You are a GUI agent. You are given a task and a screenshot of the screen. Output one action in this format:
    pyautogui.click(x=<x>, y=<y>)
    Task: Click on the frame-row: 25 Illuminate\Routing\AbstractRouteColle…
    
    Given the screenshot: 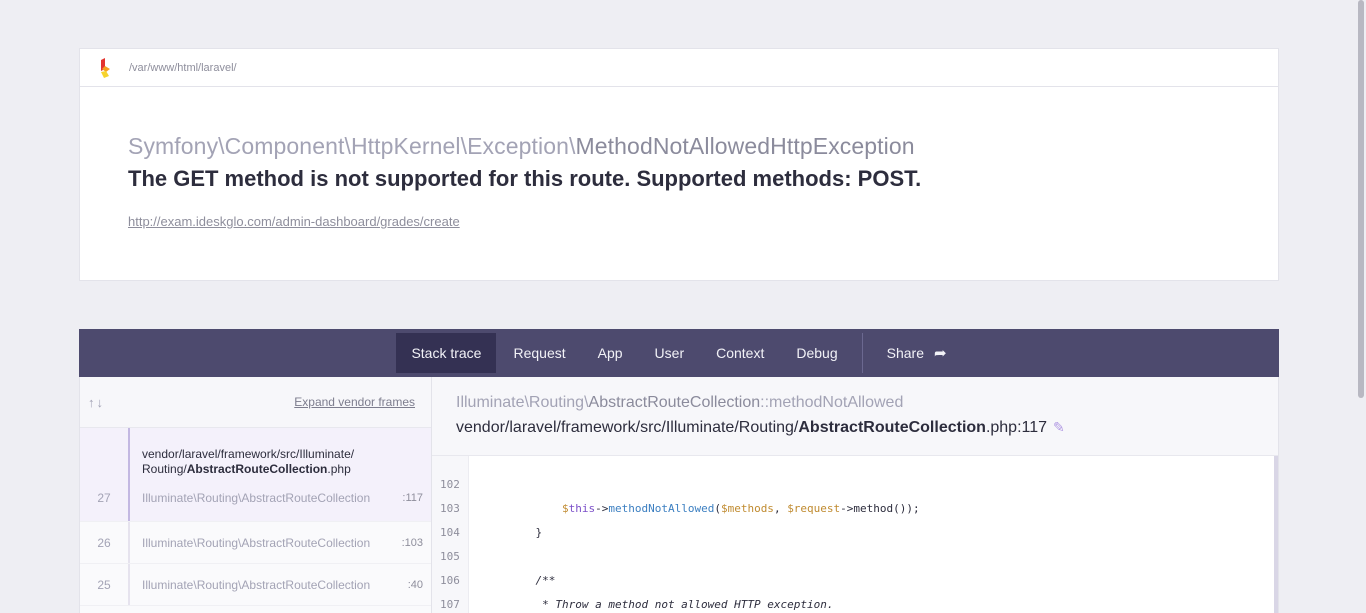 What is the action you would take?
    pyautogui.click(x=255, y=585)
    